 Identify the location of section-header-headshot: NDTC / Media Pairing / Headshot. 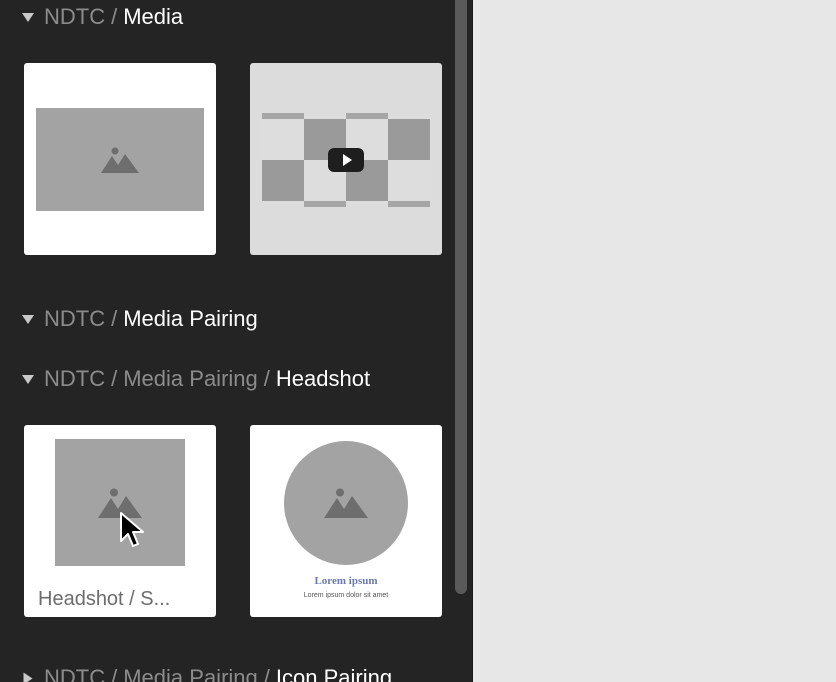
(196, 379).